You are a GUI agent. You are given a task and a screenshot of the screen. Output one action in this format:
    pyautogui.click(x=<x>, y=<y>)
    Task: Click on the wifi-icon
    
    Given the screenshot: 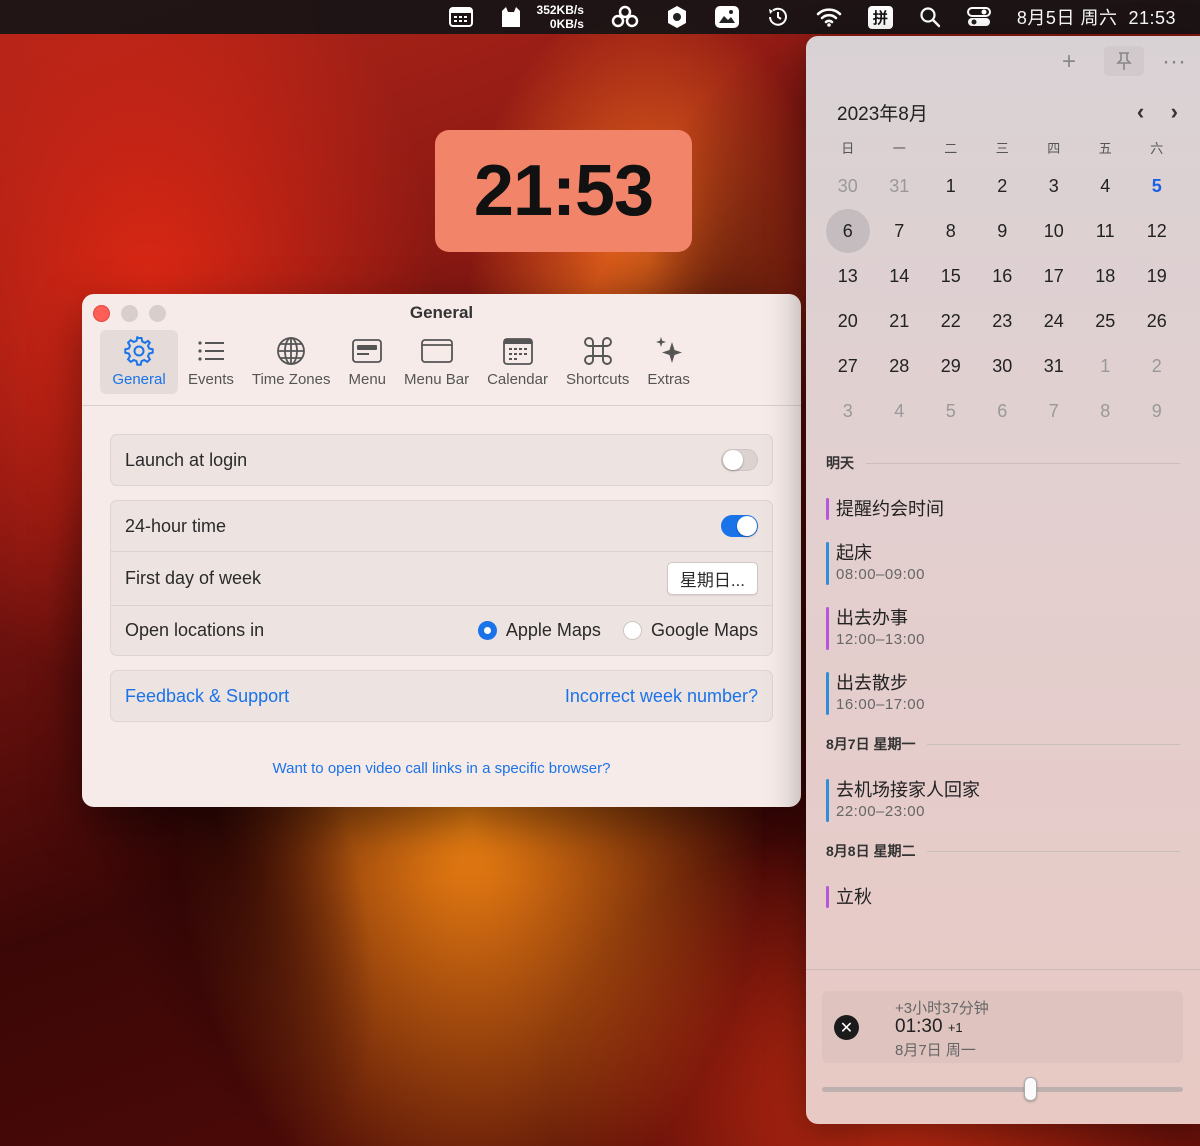 What is the action you would take?
    pyautogui.click(x=829, y=17)
    